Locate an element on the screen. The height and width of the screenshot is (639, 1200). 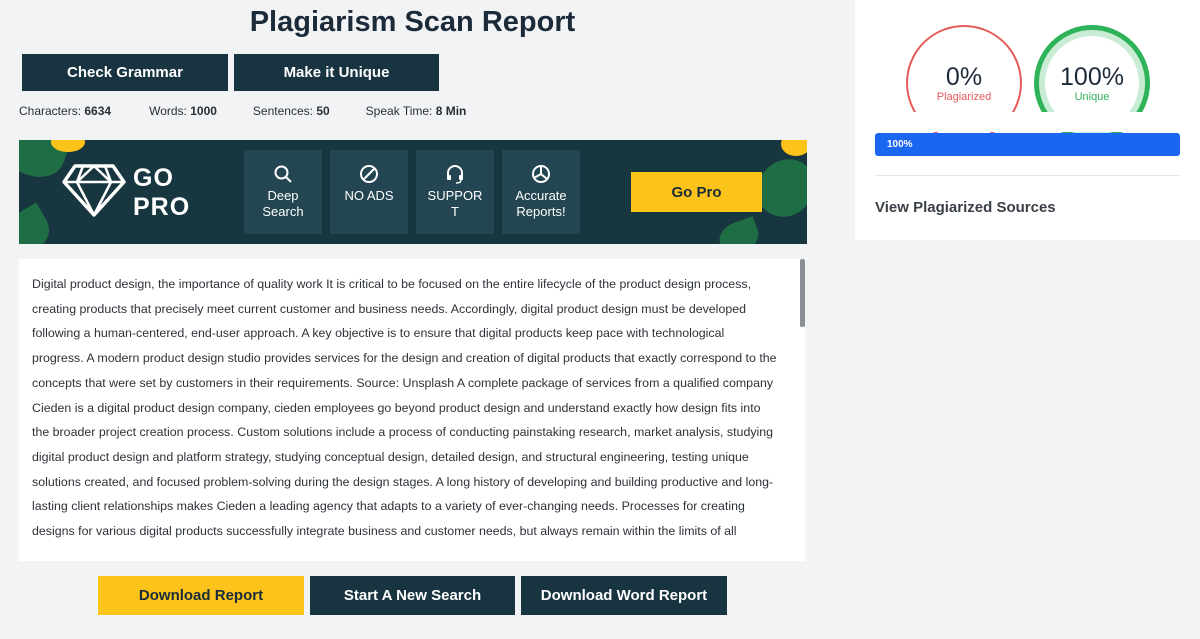
headset-icon is located at coordinates (455, 174).